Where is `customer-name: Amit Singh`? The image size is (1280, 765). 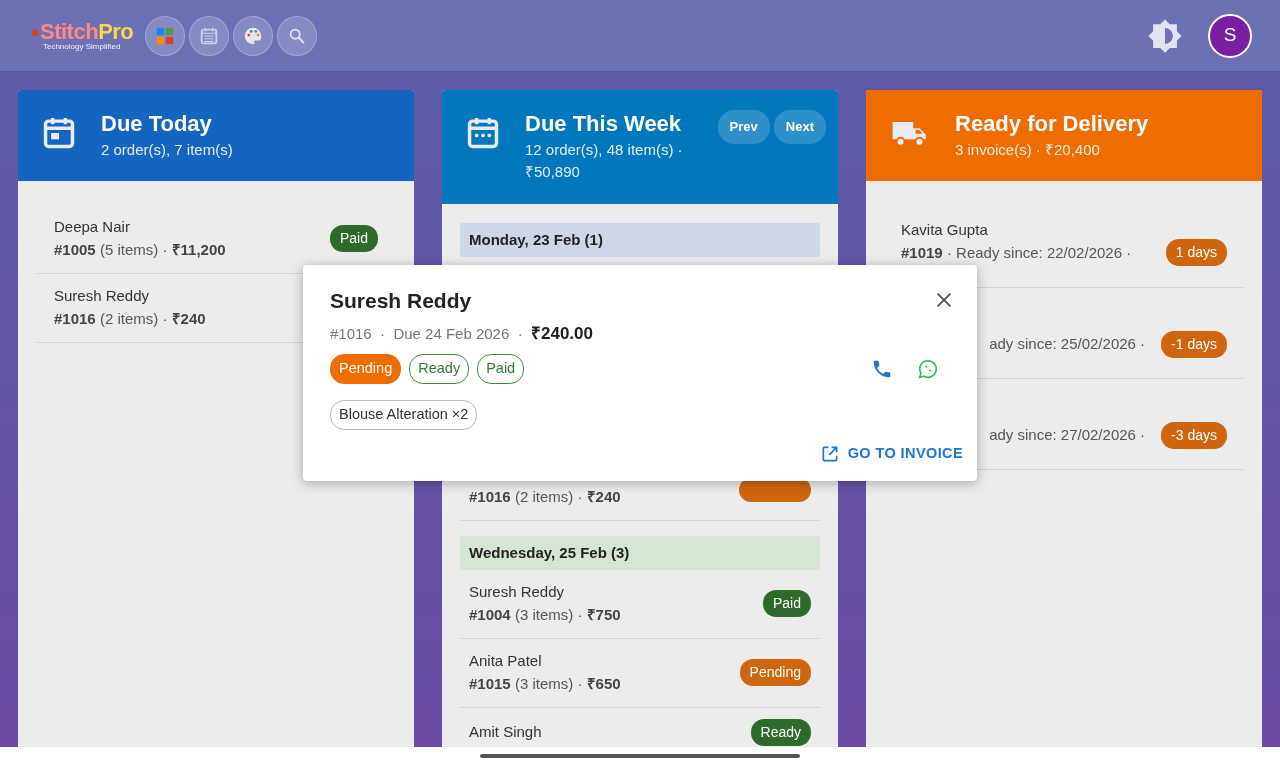
customer-name: Amit Singh is located at coordinates (505, 732).